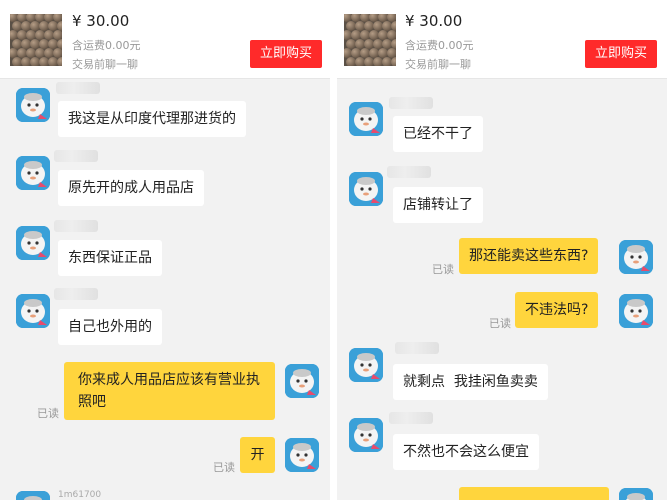 Image resolution: width=667 pixels, height=500 pixels. What do you see at coordinates (257, 455) in the screenshot?
I see `message-bubble-outgoing: 开` at bounding box center [257, 455].